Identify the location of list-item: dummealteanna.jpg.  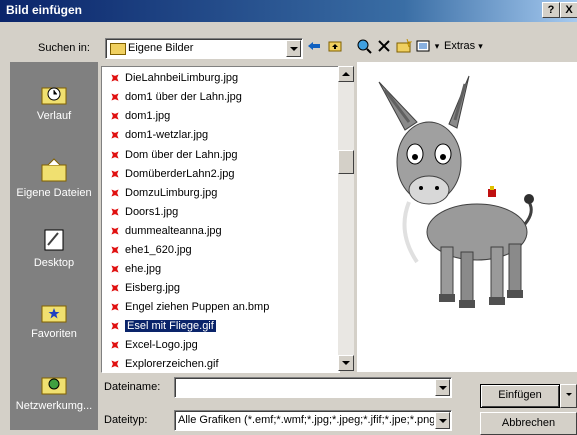
(165, 230).